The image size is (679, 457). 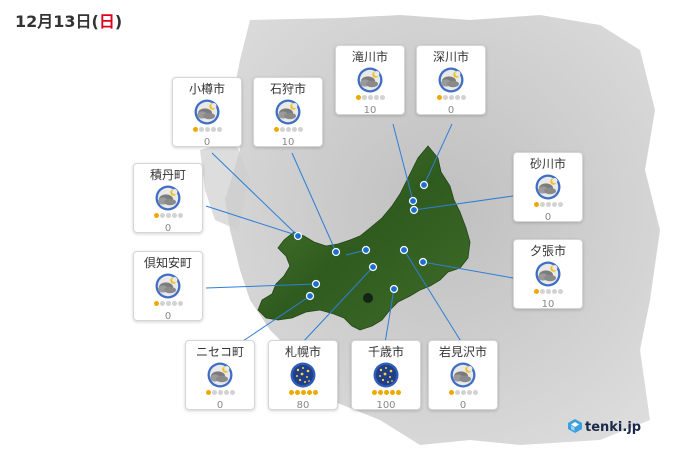 I want to click on city-name: 岩見沢市, so click(x=462, y=352).